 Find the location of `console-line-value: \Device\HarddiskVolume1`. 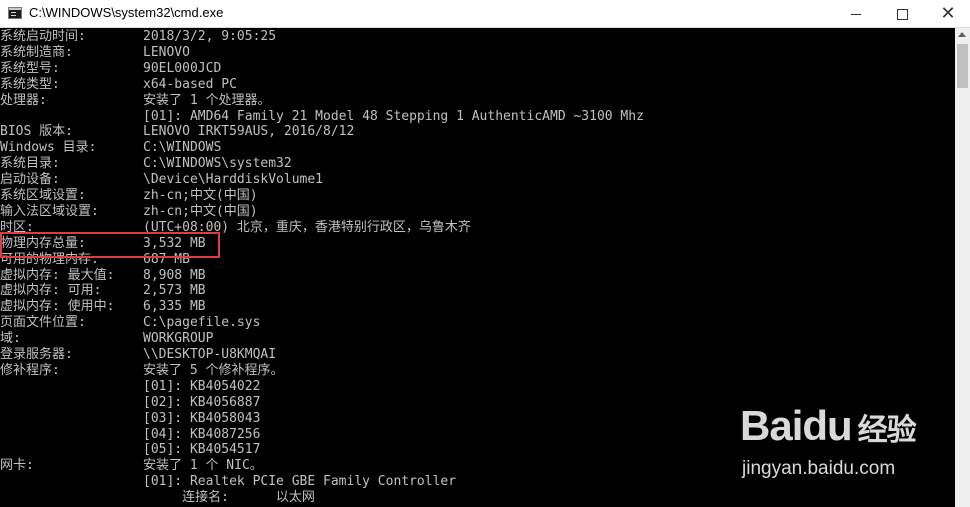

console-line-value: \Device\HarddiskVolume1 is located at coordinates (233, 180).